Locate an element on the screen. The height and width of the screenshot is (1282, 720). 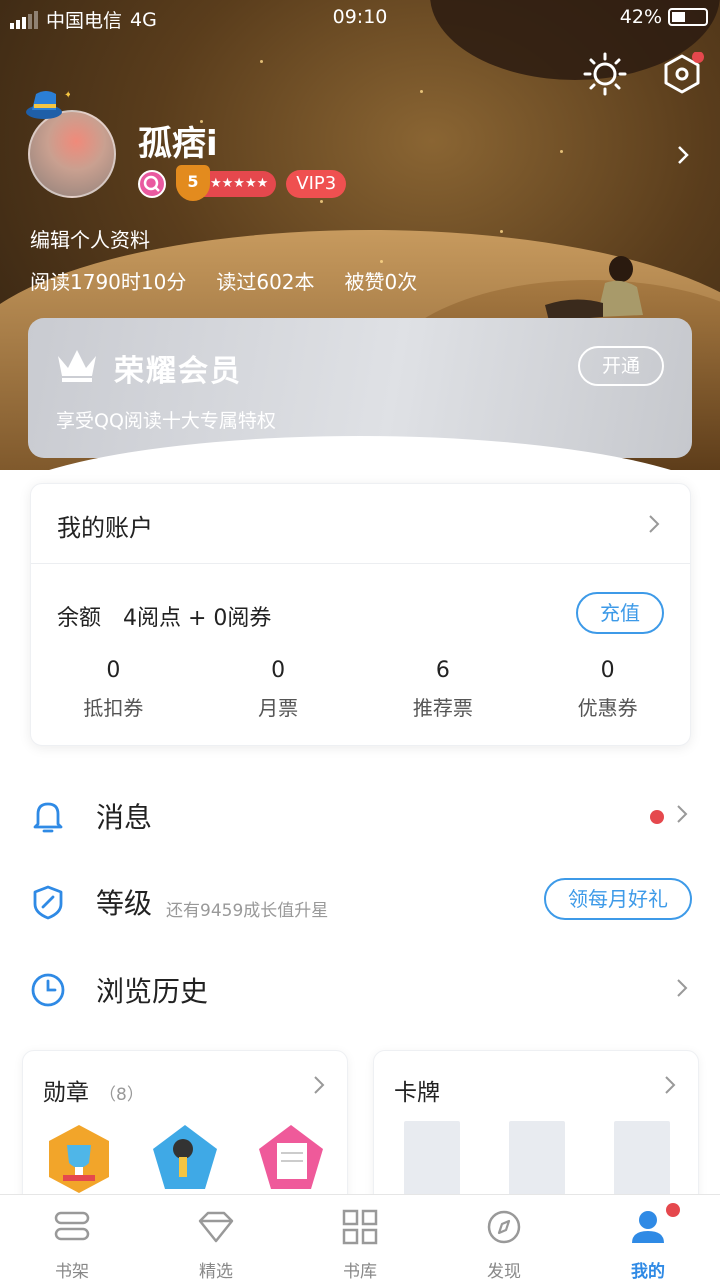
account-items: 0 抵扣券 0 月票 6 推荐票 0 优惠券 is located at coordinates (360, 688).